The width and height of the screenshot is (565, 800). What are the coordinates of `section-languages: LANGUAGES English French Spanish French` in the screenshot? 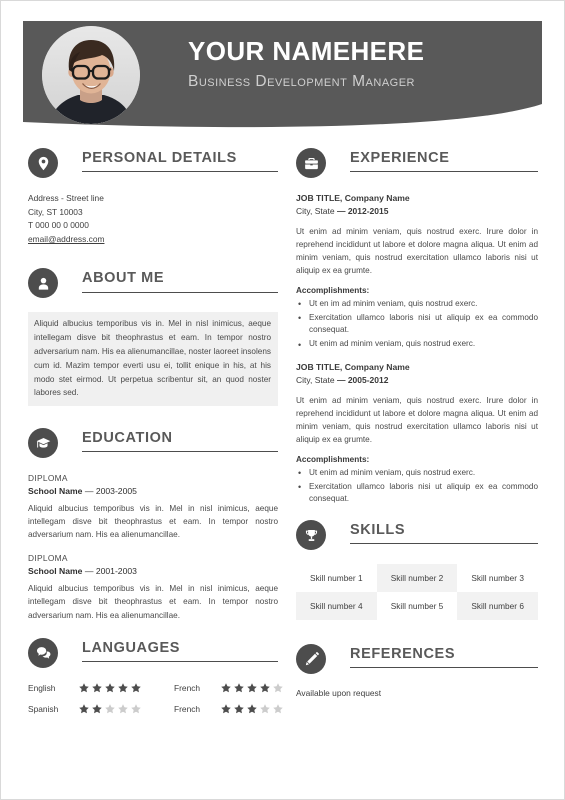 It's located at (155, 676).